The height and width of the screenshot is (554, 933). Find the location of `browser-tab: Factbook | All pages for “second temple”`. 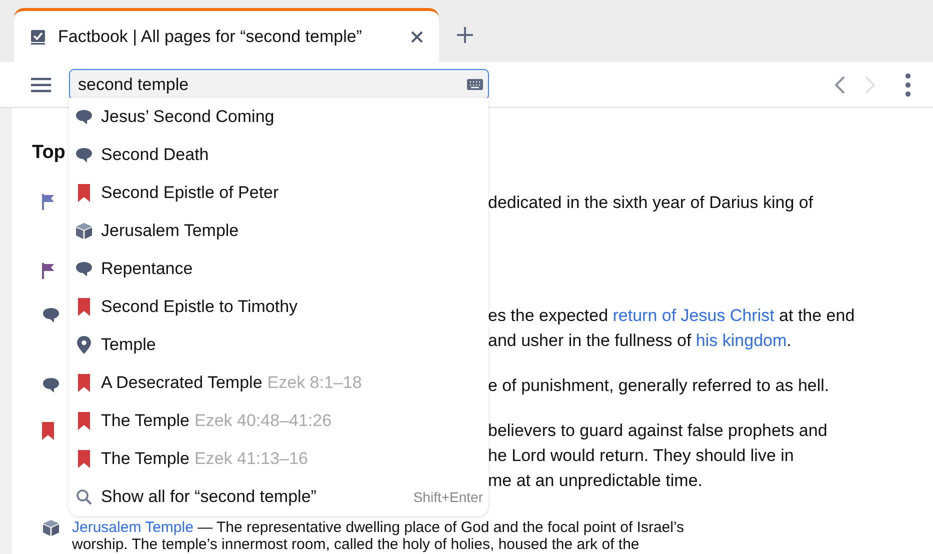

browser-tab: Factbook | All pages for “second temple” is located at coordinates (226, 35).